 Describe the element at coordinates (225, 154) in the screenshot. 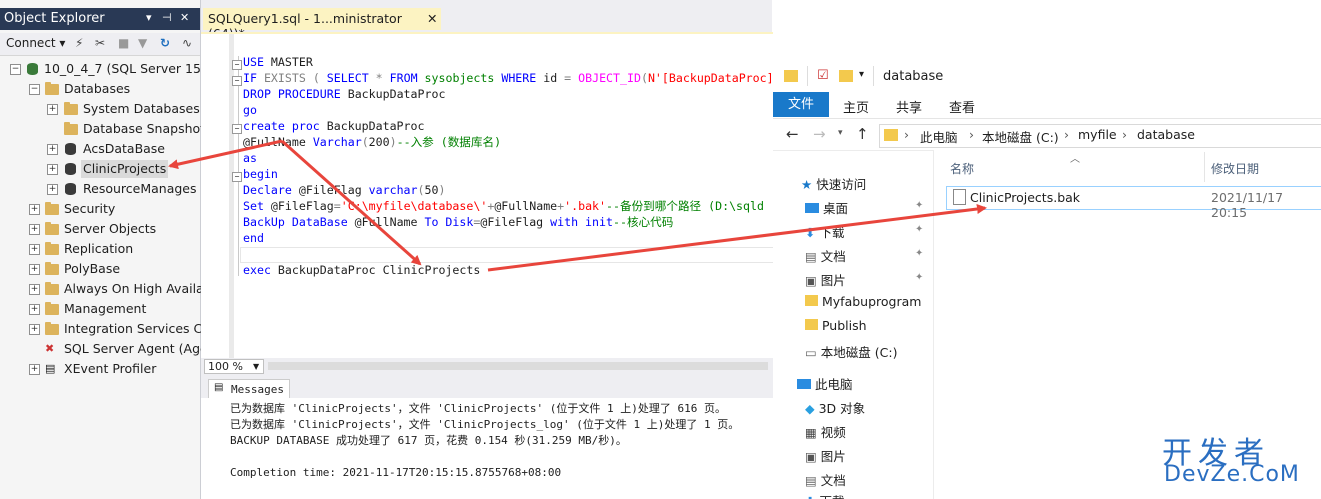

I see `arrow-to-database` at that location.